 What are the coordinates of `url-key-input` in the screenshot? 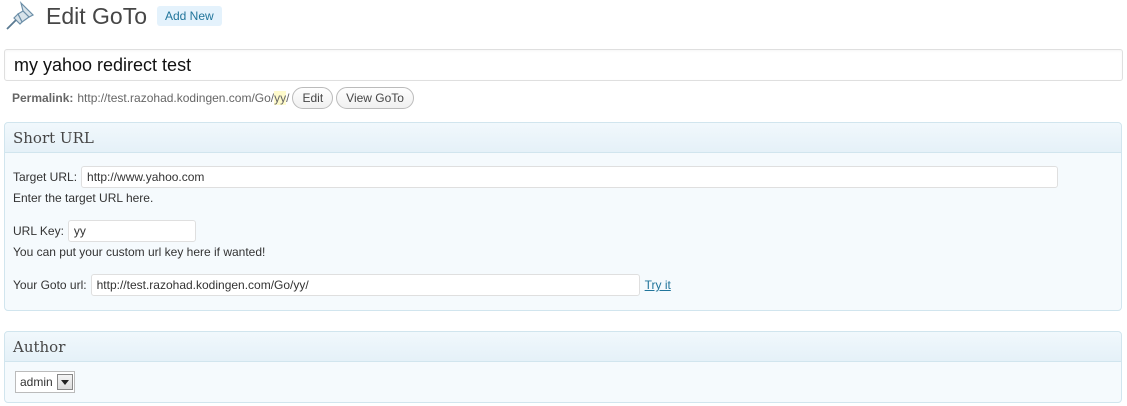 It's located at (131, 231).